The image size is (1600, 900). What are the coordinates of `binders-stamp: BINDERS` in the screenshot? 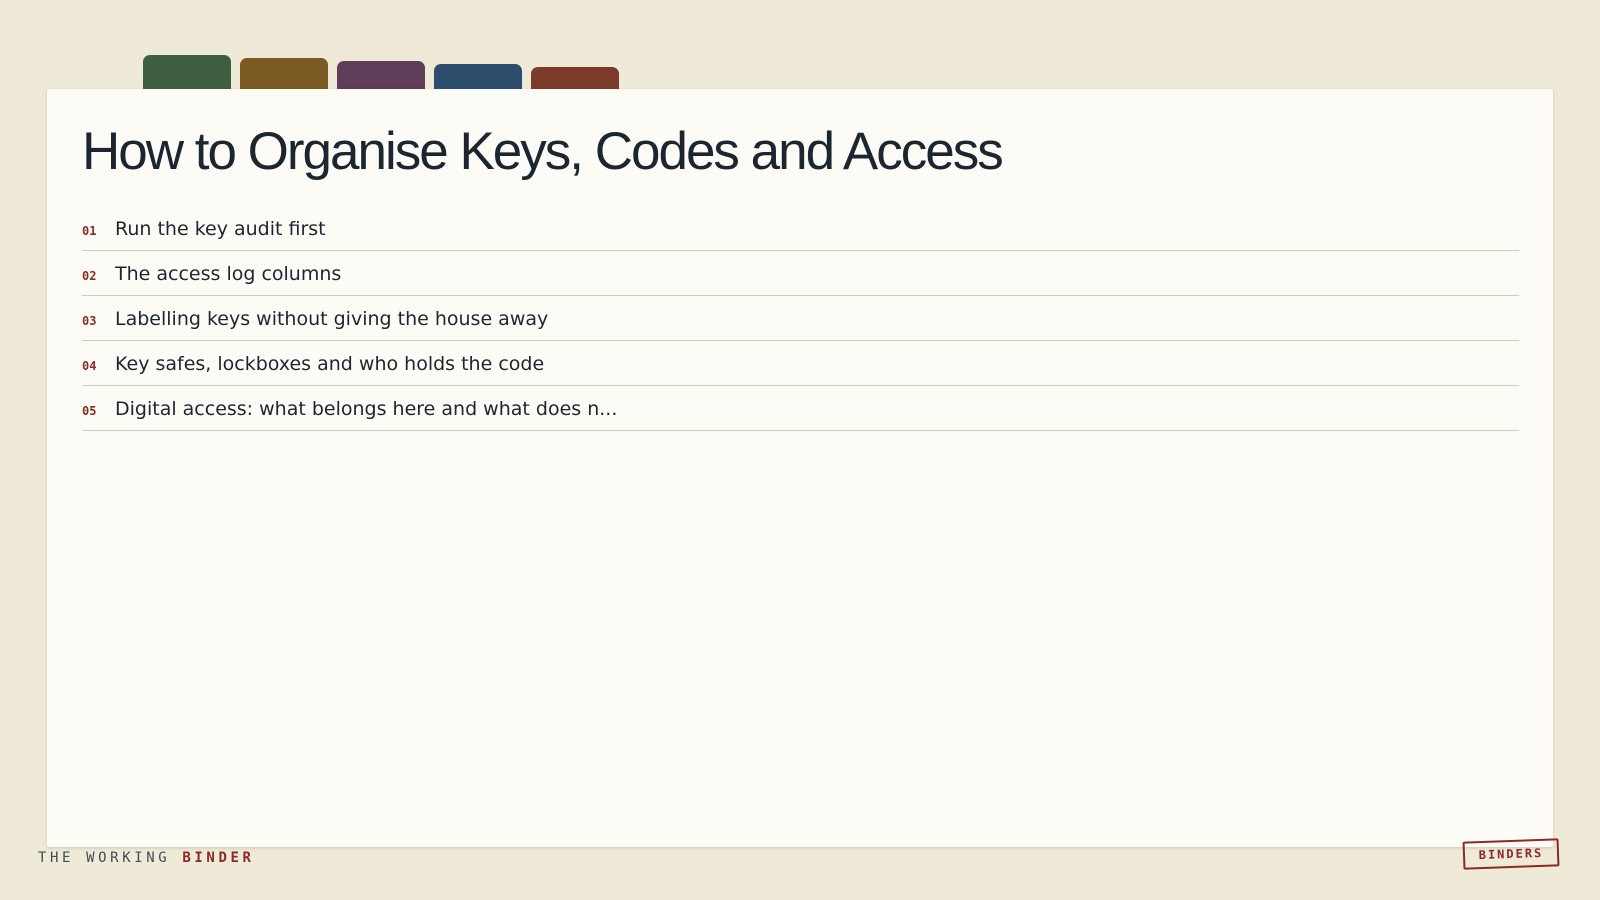 It's located at (1511, 854).